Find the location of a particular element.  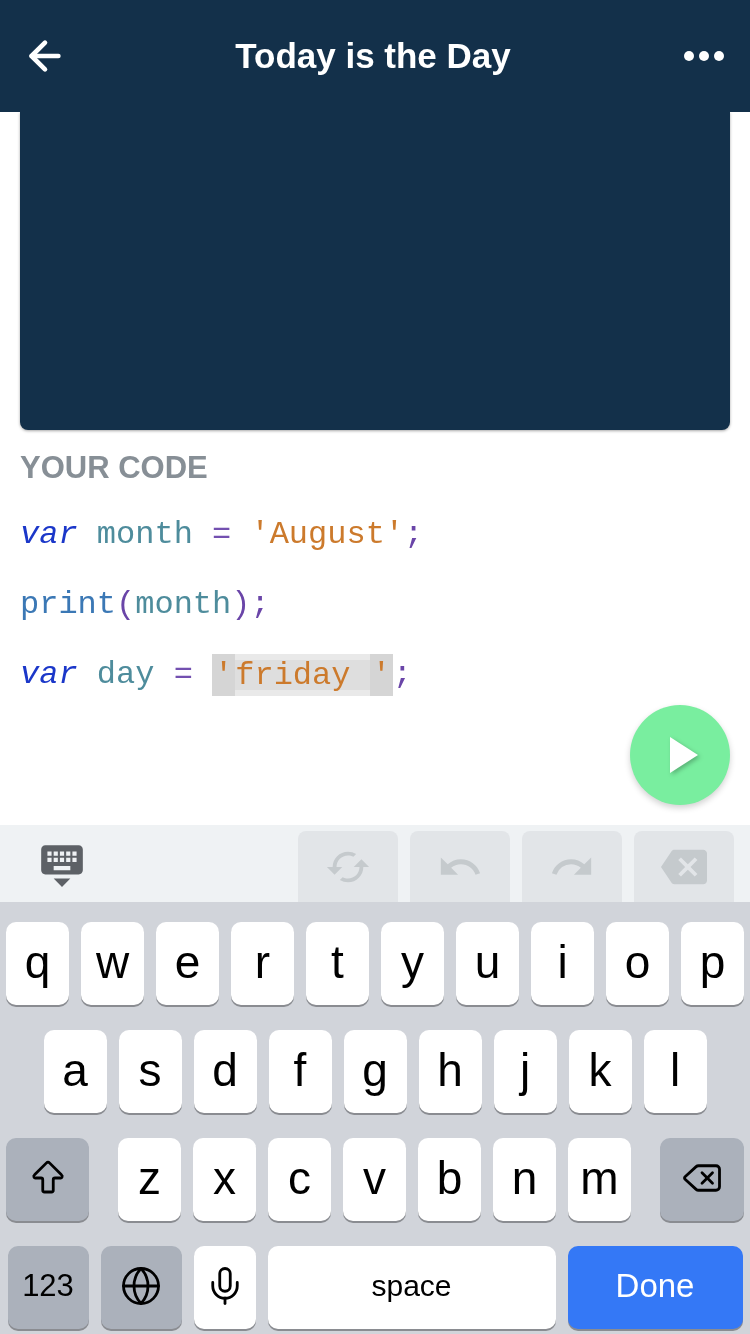

letter-key: l is located at coordinates (675, 1071).